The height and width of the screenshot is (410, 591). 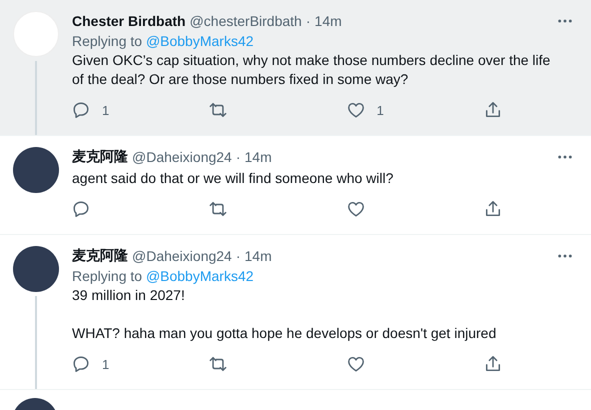 I want to click on tweet-text: Given OKC’s cap situation, why not make those numbers decline over the life of the deal? Or are those numbers fixed in some way?, so click(x=312, y=70).